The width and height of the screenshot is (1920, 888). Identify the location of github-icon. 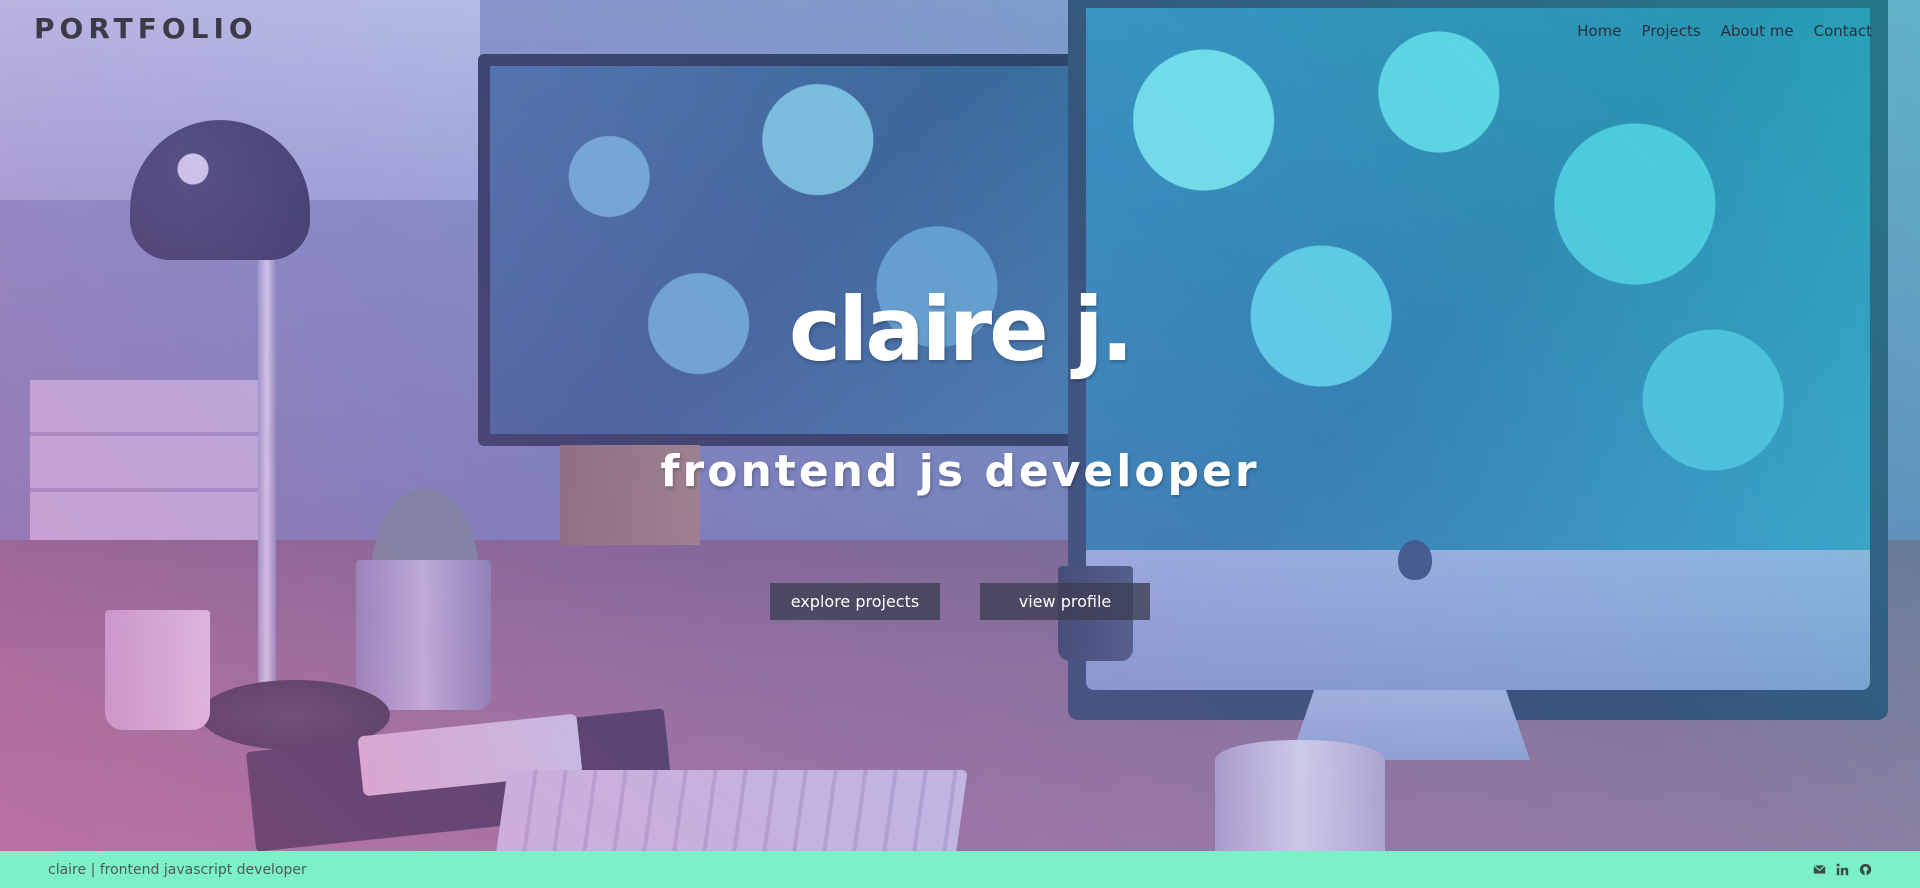
(1865, 869).